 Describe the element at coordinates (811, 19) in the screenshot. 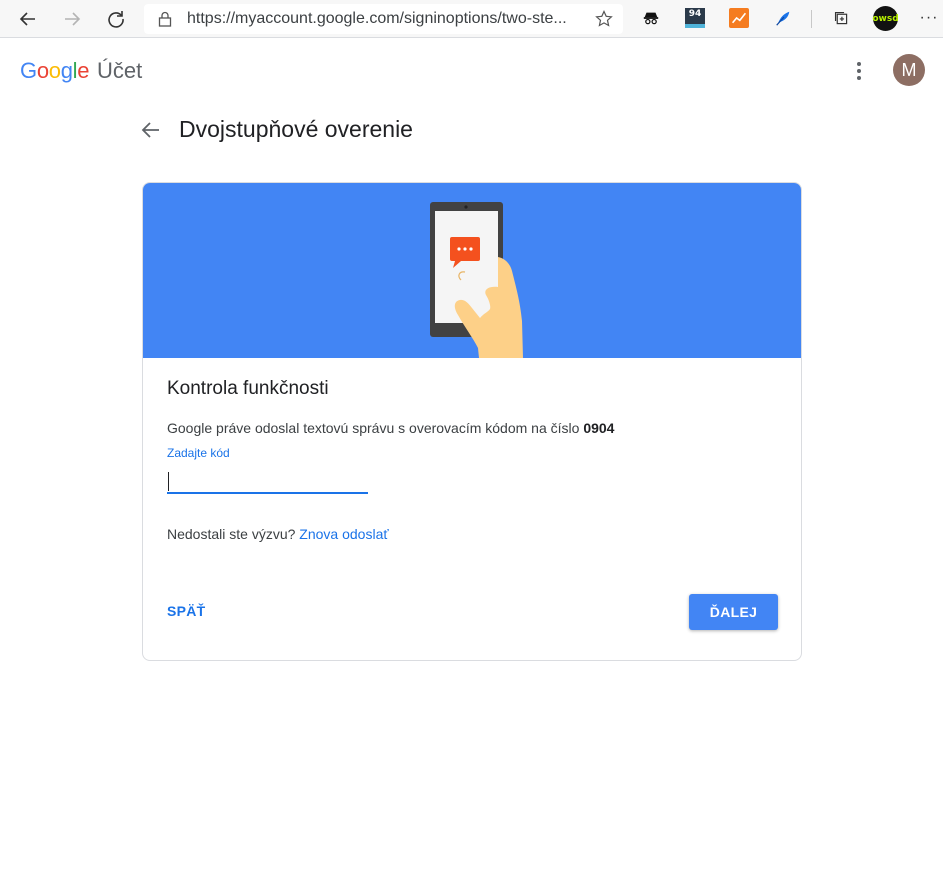

I see `toolbar-divider` at that location.